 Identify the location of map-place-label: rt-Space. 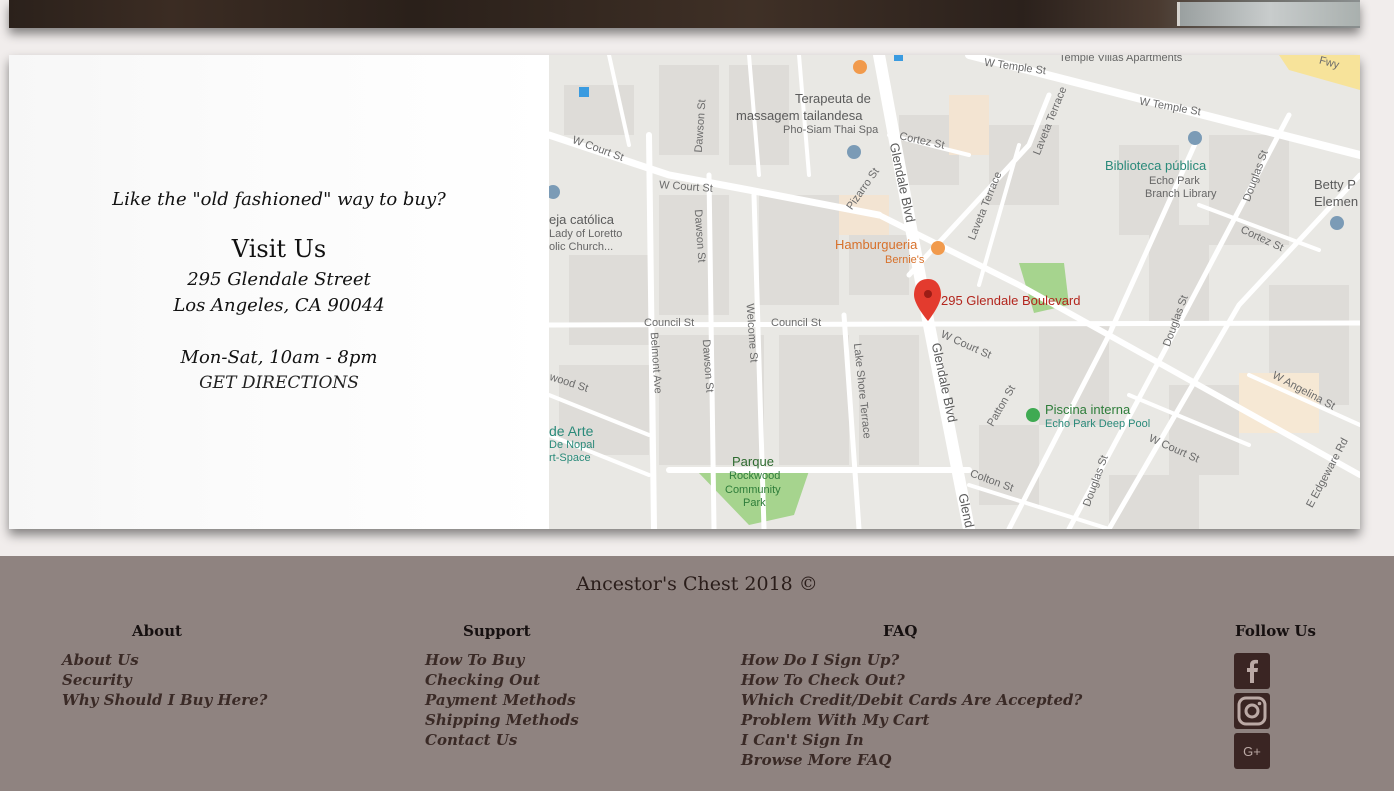
(570, 458).